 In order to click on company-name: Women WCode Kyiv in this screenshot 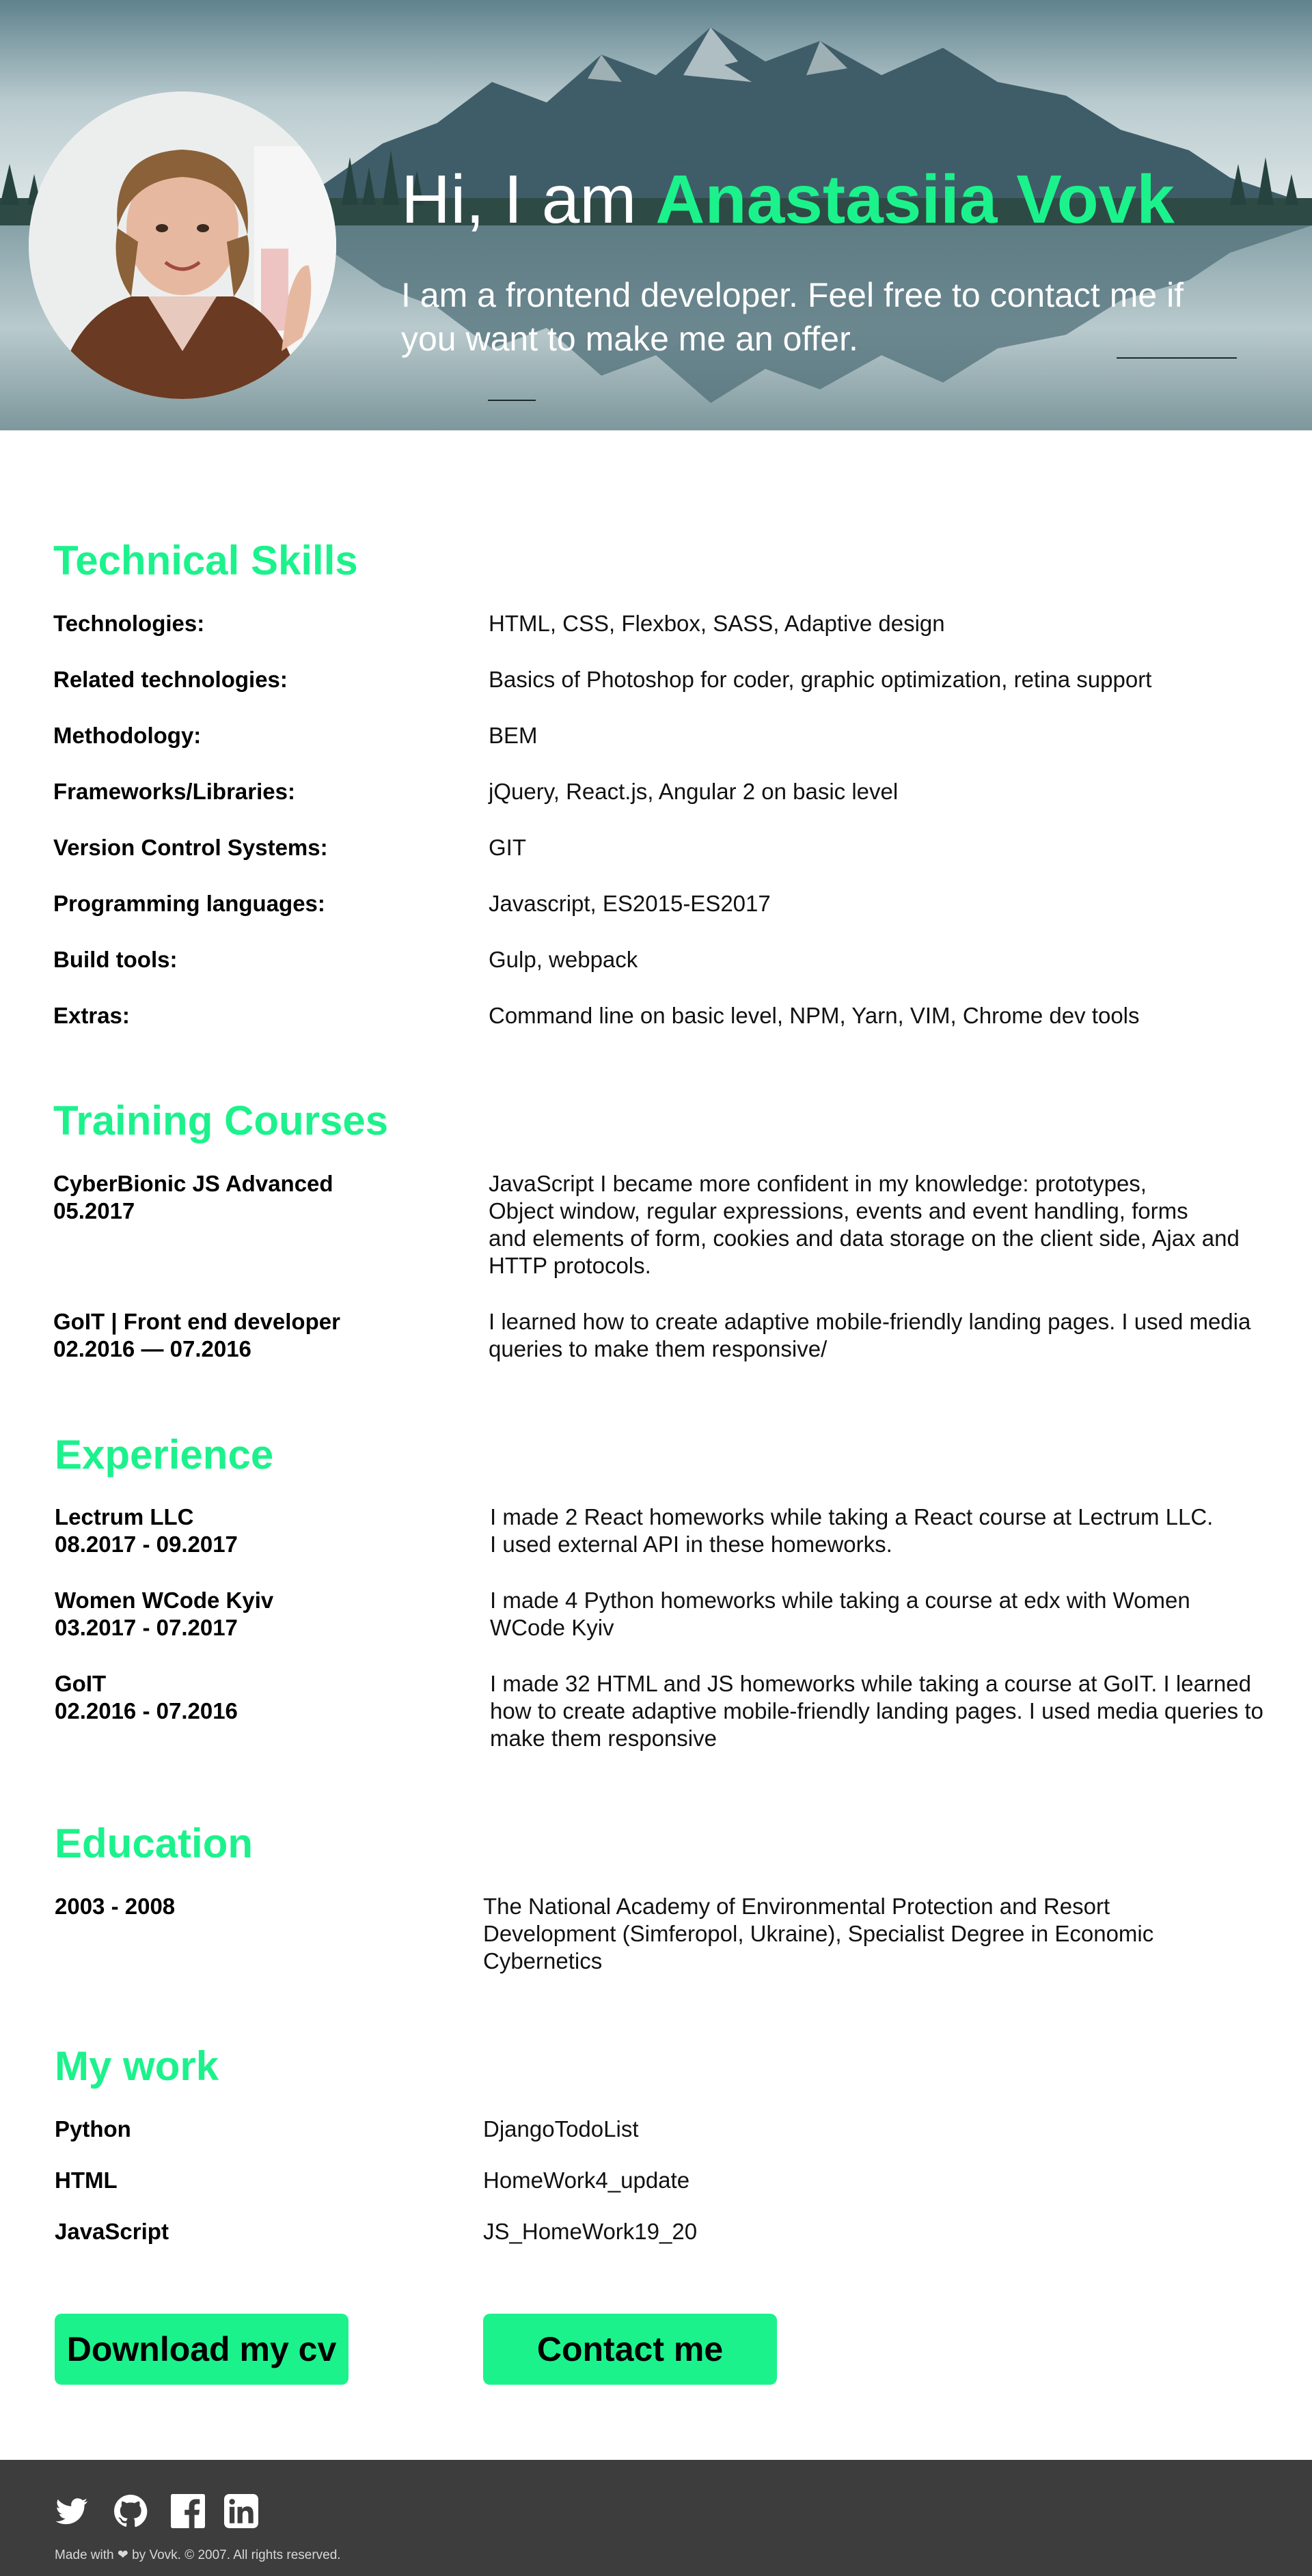, I will do `click(164, 1601)`.